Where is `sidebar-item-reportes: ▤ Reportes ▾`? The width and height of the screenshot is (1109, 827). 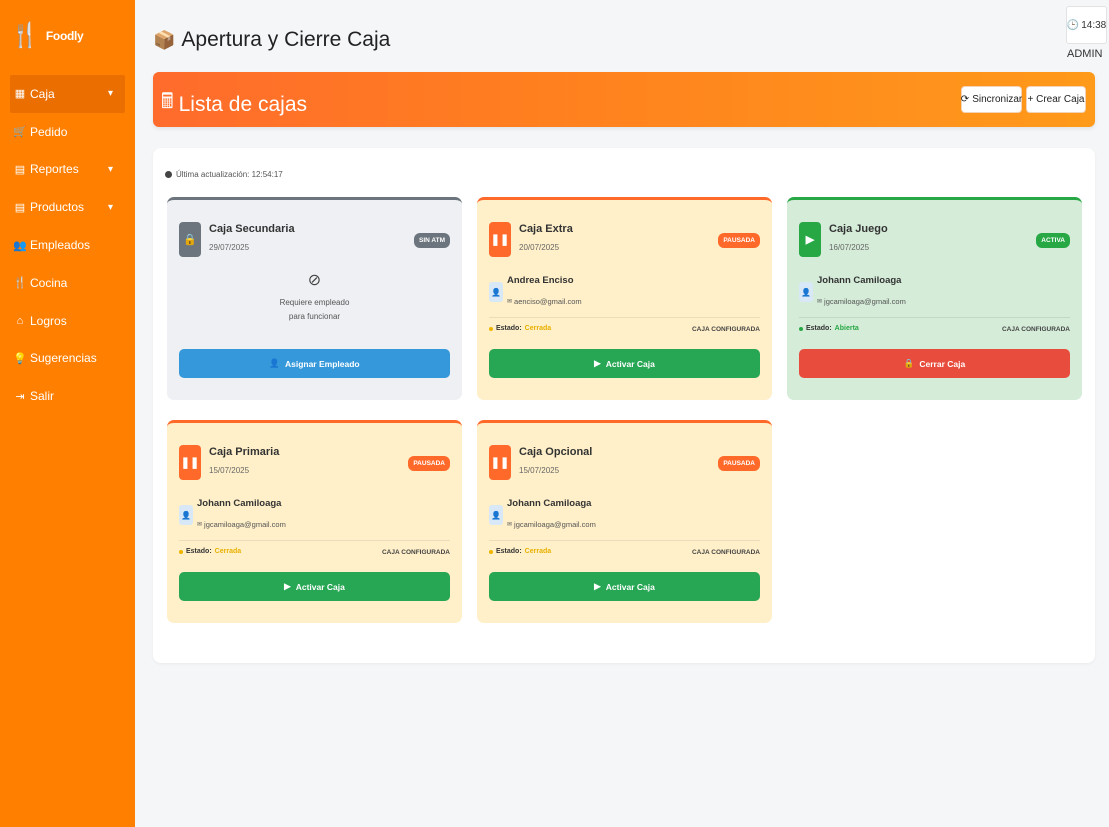
sidebar-item-reportes: ▤ Reportes ▾ is located at coordinates (67, 170).